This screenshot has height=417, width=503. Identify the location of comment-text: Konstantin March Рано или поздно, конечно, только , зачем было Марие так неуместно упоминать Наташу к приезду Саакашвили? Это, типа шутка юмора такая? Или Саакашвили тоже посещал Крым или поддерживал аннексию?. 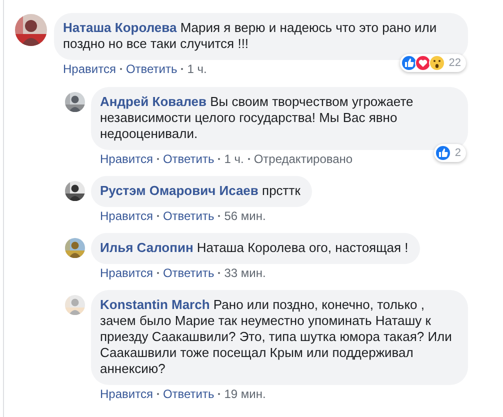
(276, 337).